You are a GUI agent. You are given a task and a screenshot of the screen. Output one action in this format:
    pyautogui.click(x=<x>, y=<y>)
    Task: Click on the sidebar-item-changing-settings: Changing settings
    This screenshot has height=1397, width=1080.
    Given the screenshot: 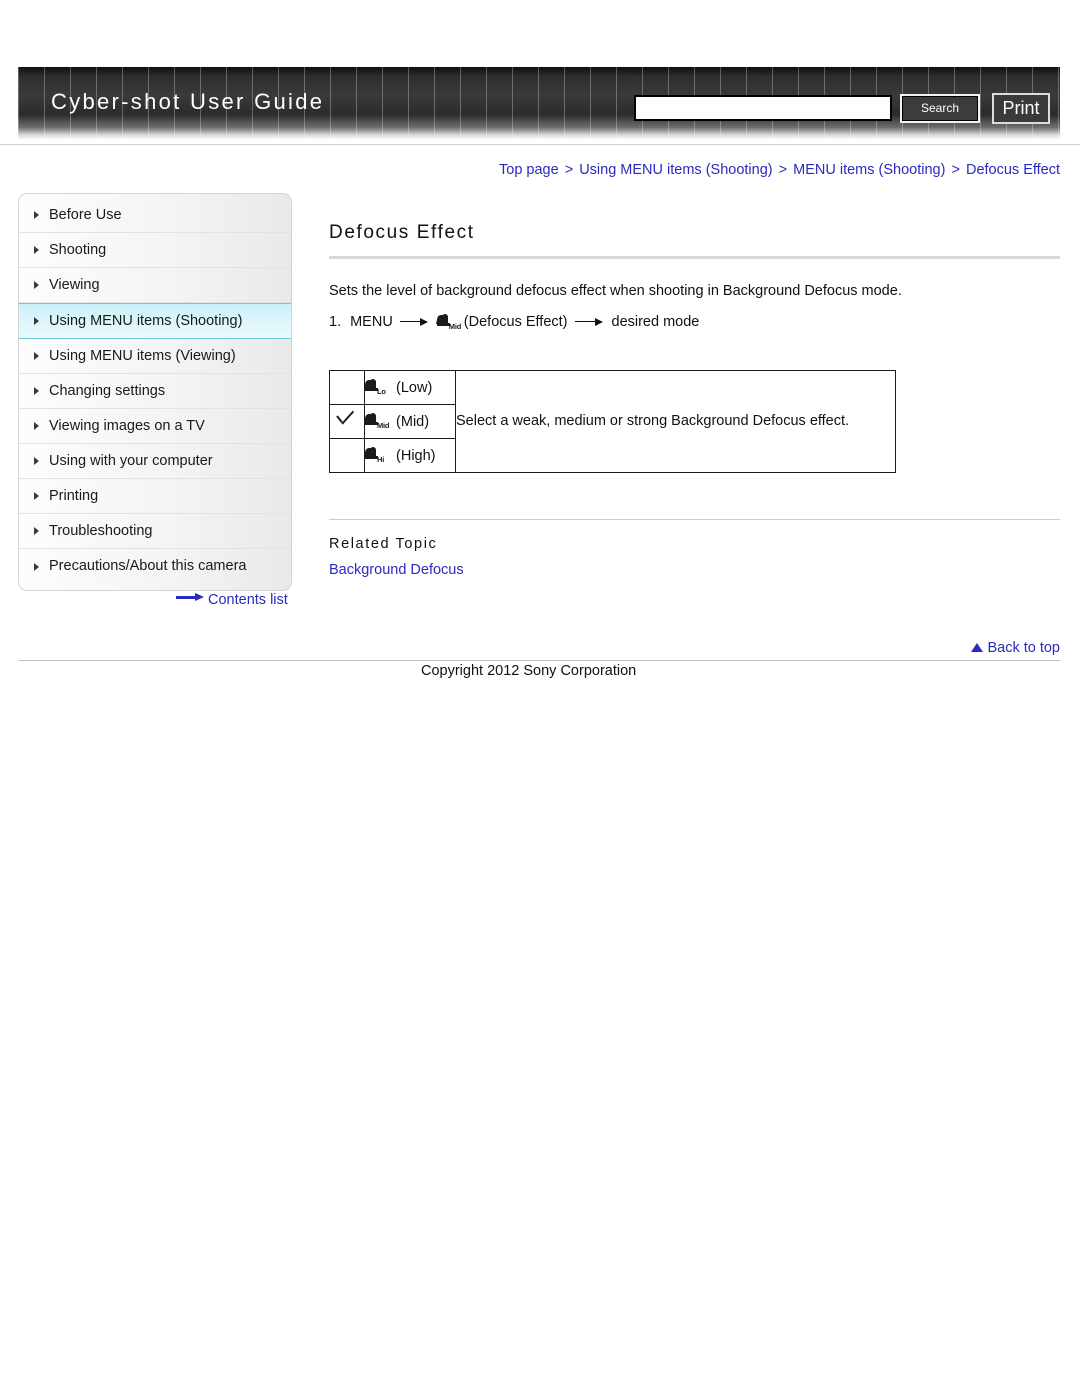 What is the action you would take?
    pyautogui.click(x=155, y=391)
    